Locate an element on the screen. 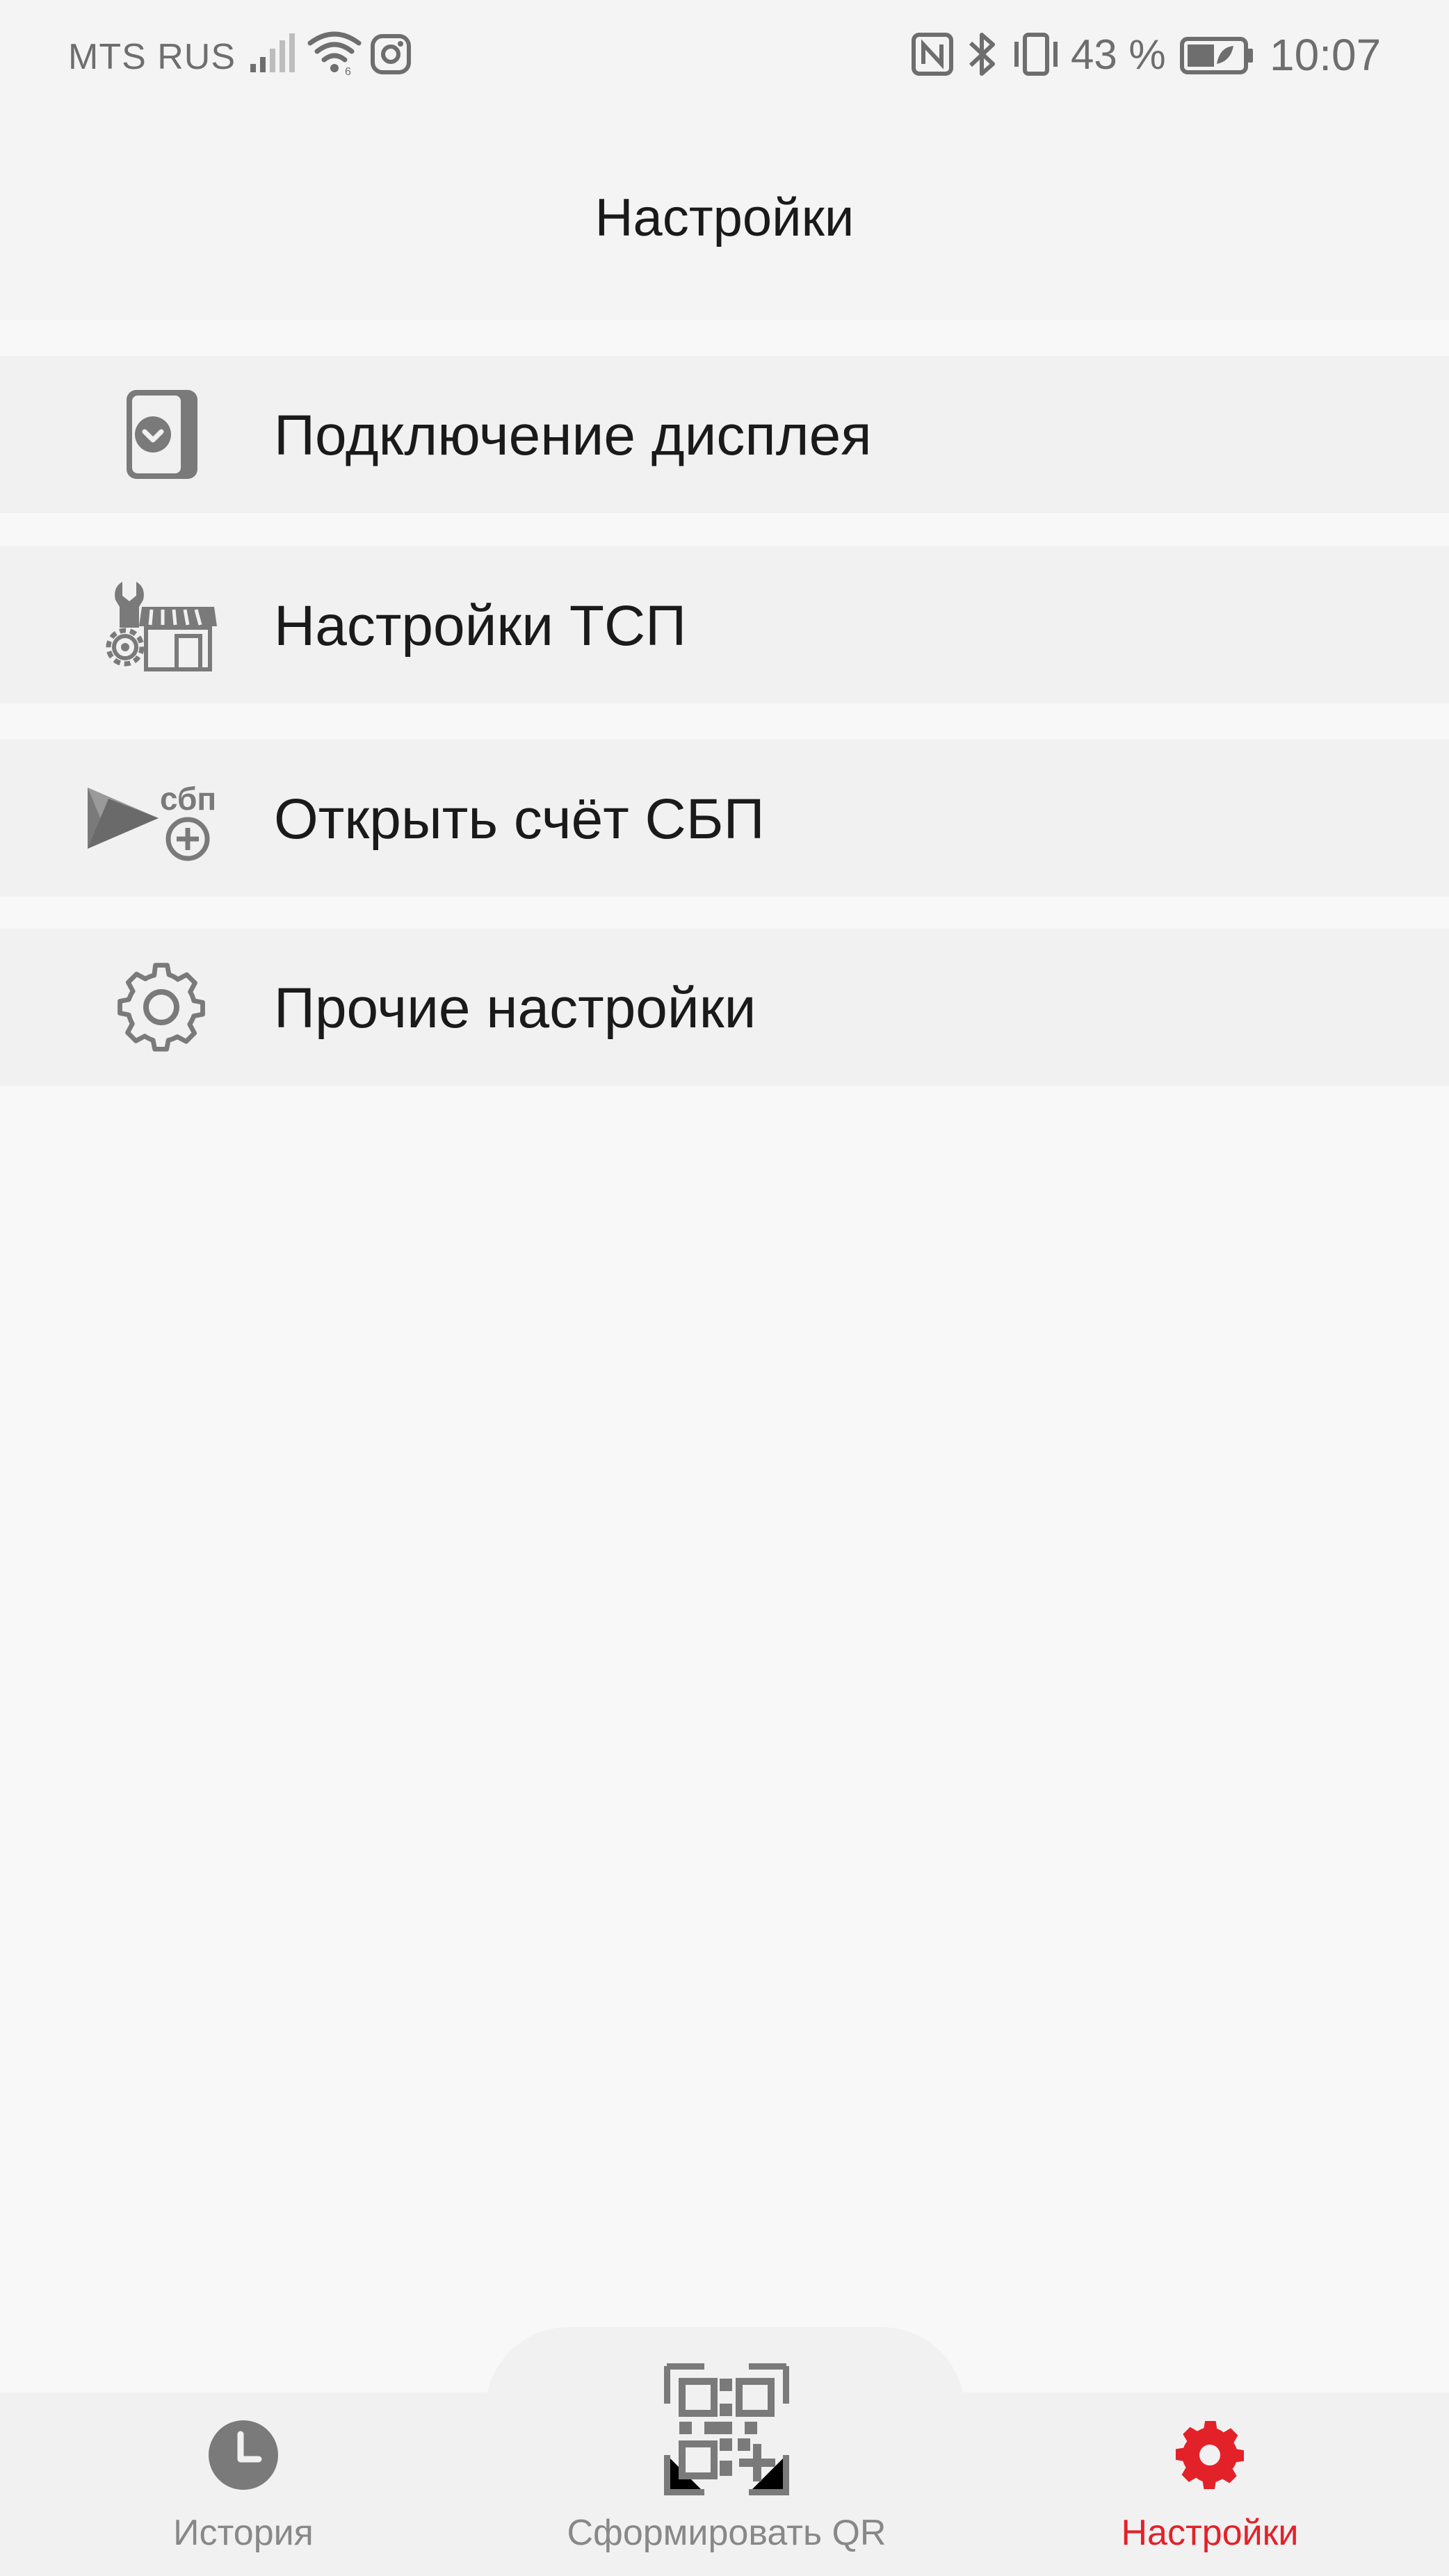 The height and width of the screenshot is (2576, 1449). nav-item-generate-qr: Сформировать QR is located at coordinates (727, 2469).